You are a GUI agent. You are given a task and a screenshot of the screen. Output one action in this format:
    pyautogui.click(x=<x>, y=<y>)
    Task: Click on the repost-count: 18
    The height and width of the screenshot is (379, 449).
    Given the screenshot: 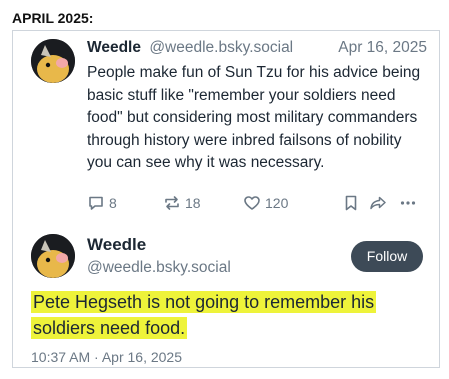 What is the action you would take?
    pyautogui.click(x=193, y=203)
    